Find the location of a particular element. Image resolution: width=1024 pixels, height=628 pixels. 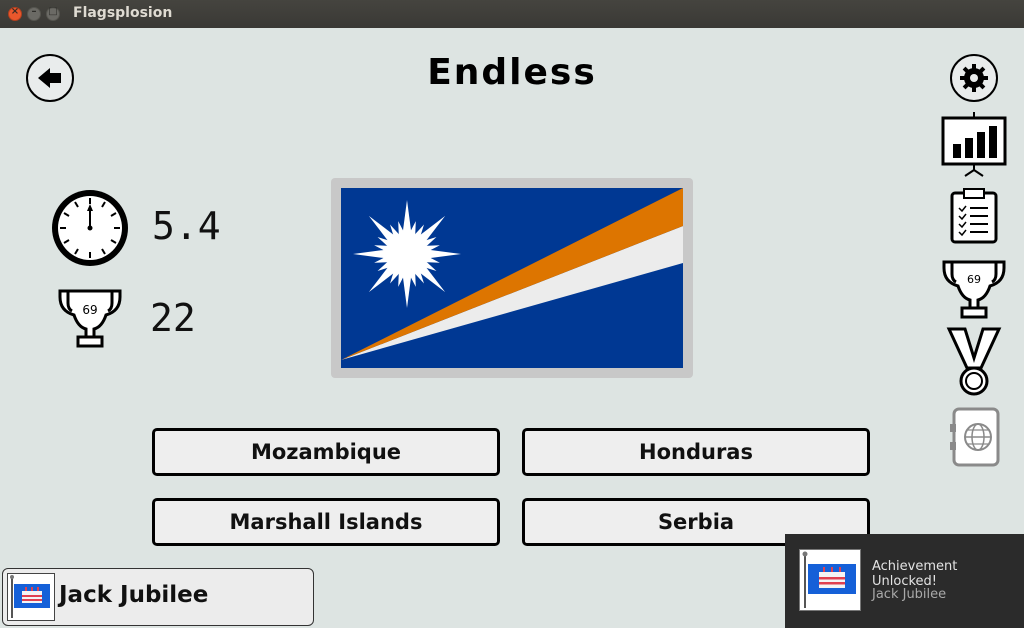

achievement-toast: Achievement Unlocked! Jack Jubilee is located at coordinates (904, 581).